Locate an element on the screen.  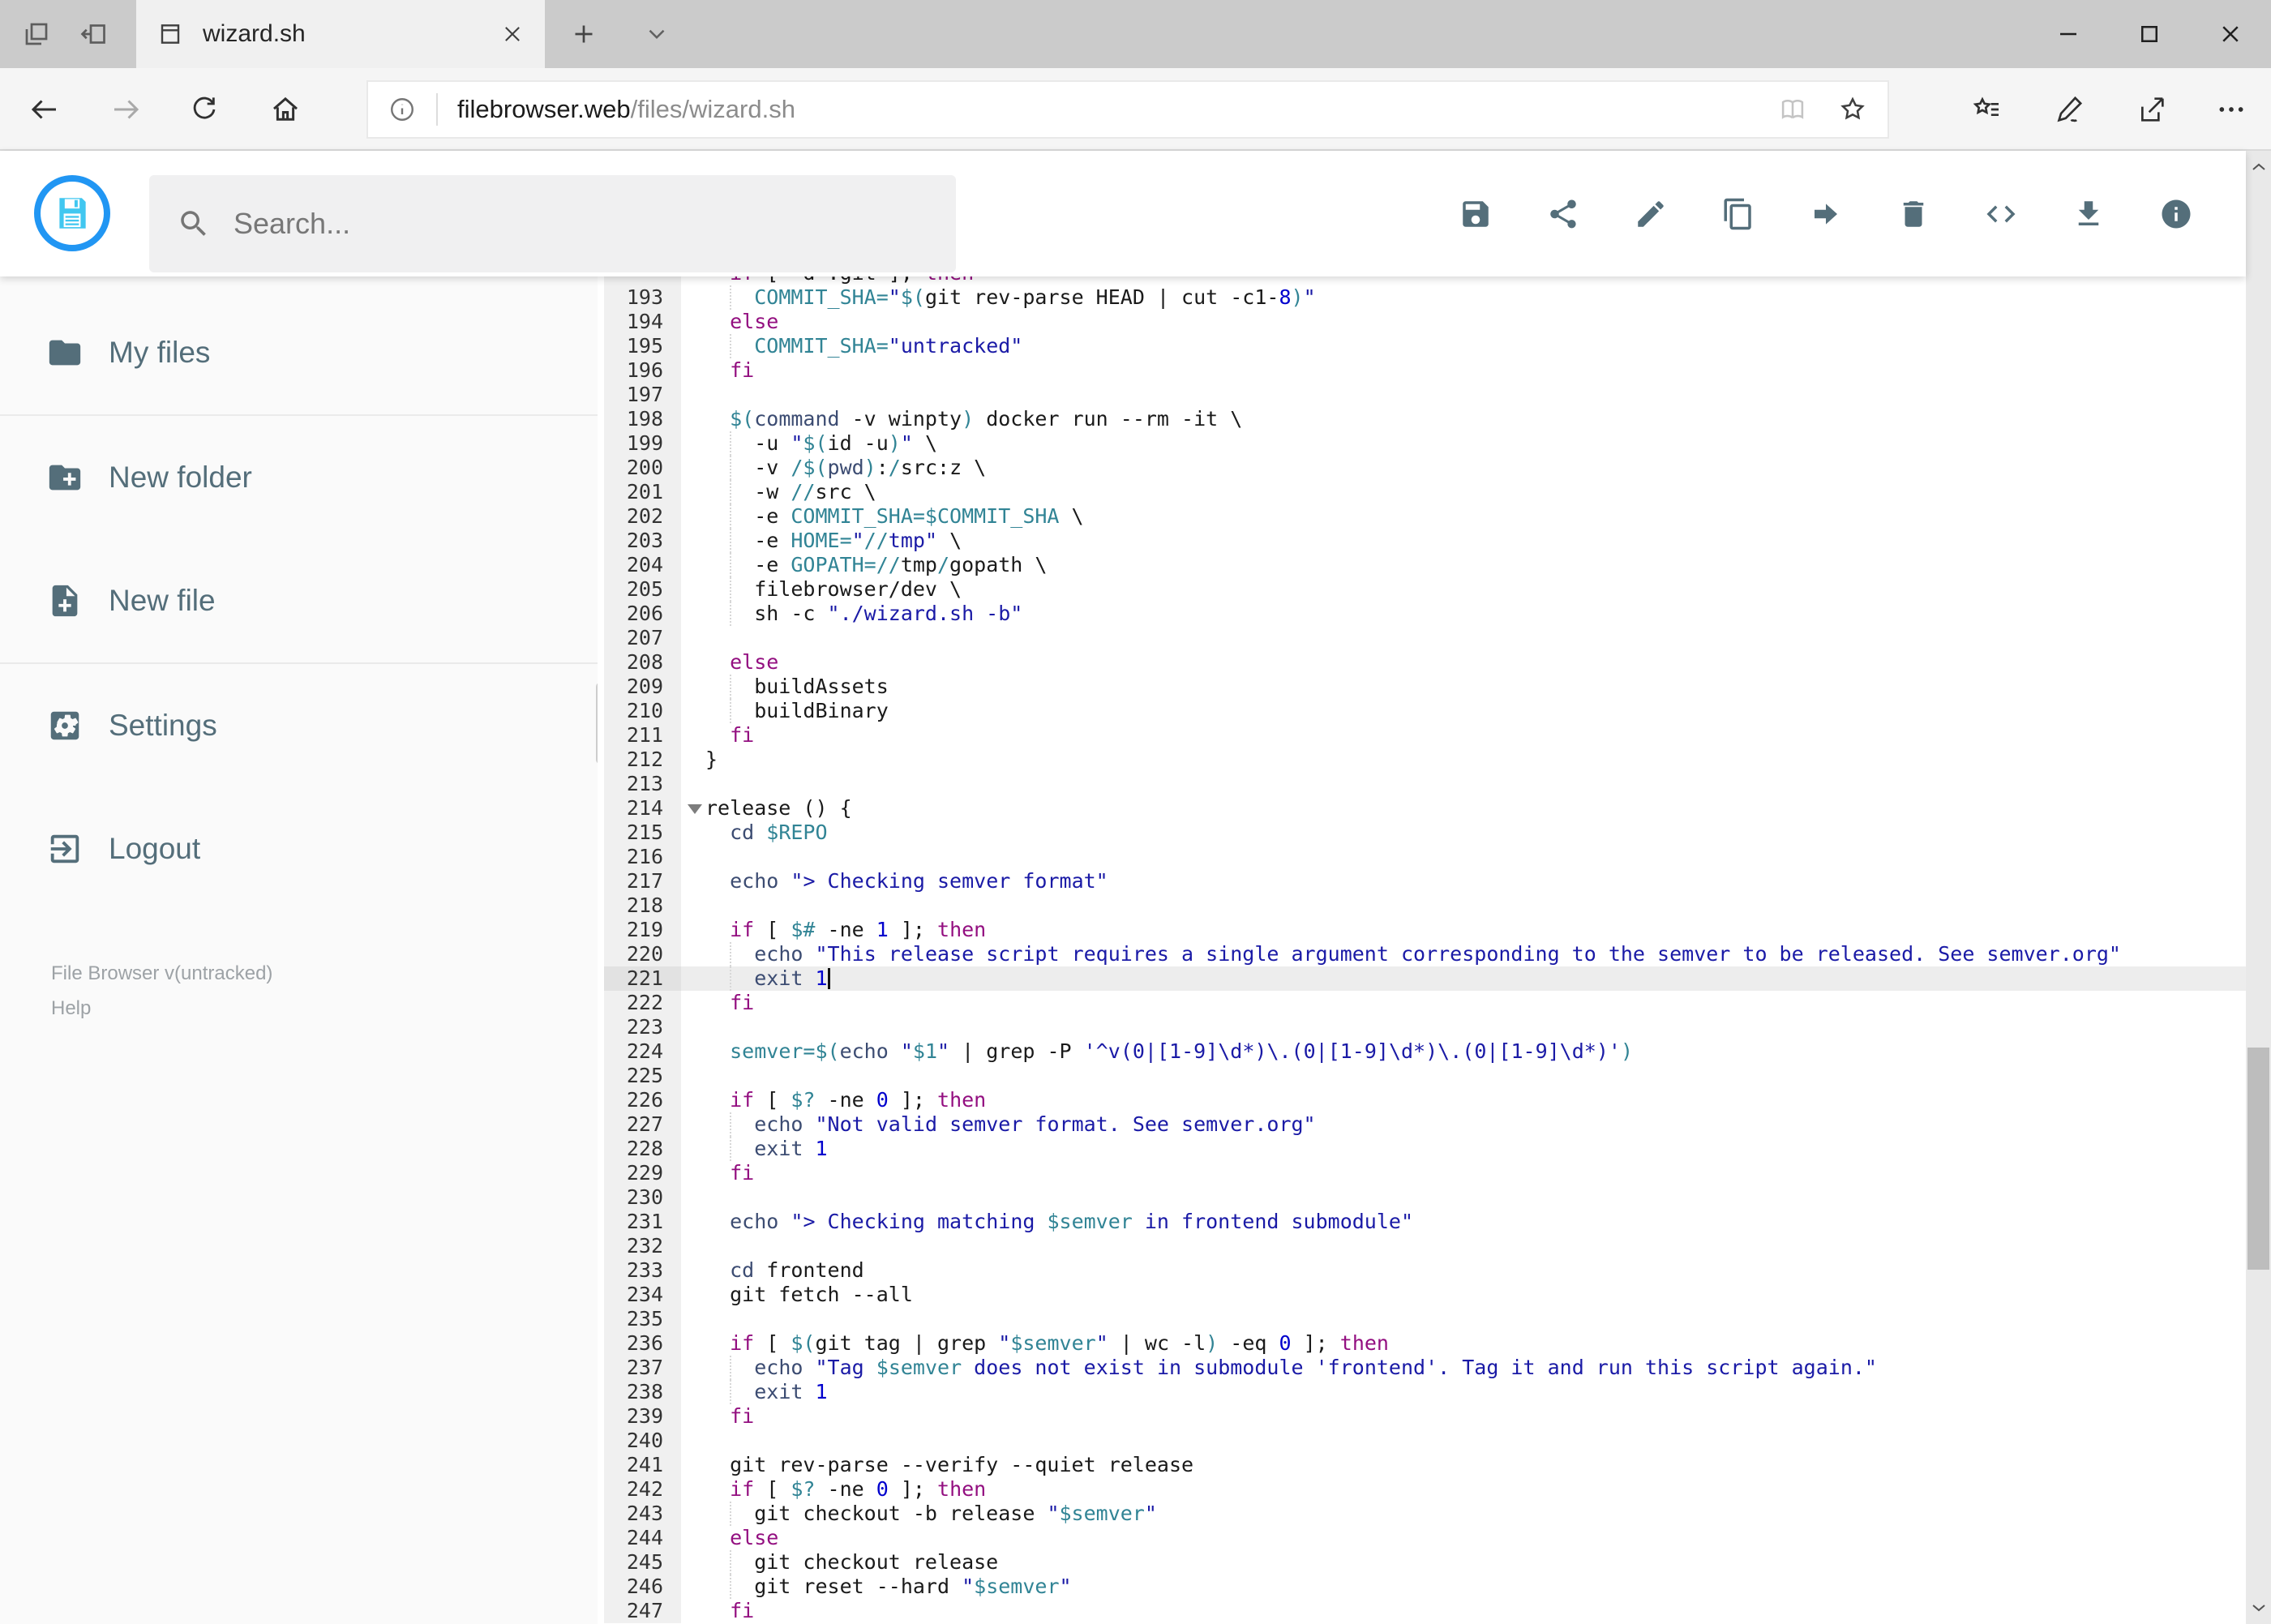
toolbar-copy-button is located at coordinates (1738, 214).